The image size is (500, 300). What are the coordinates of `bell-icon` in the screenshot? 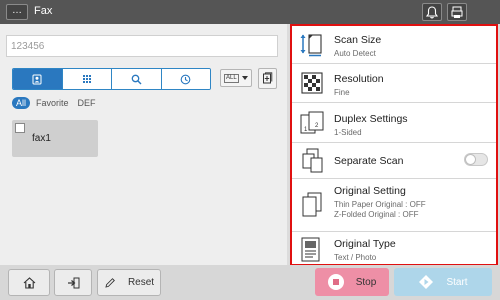 It's located at (432, 12).